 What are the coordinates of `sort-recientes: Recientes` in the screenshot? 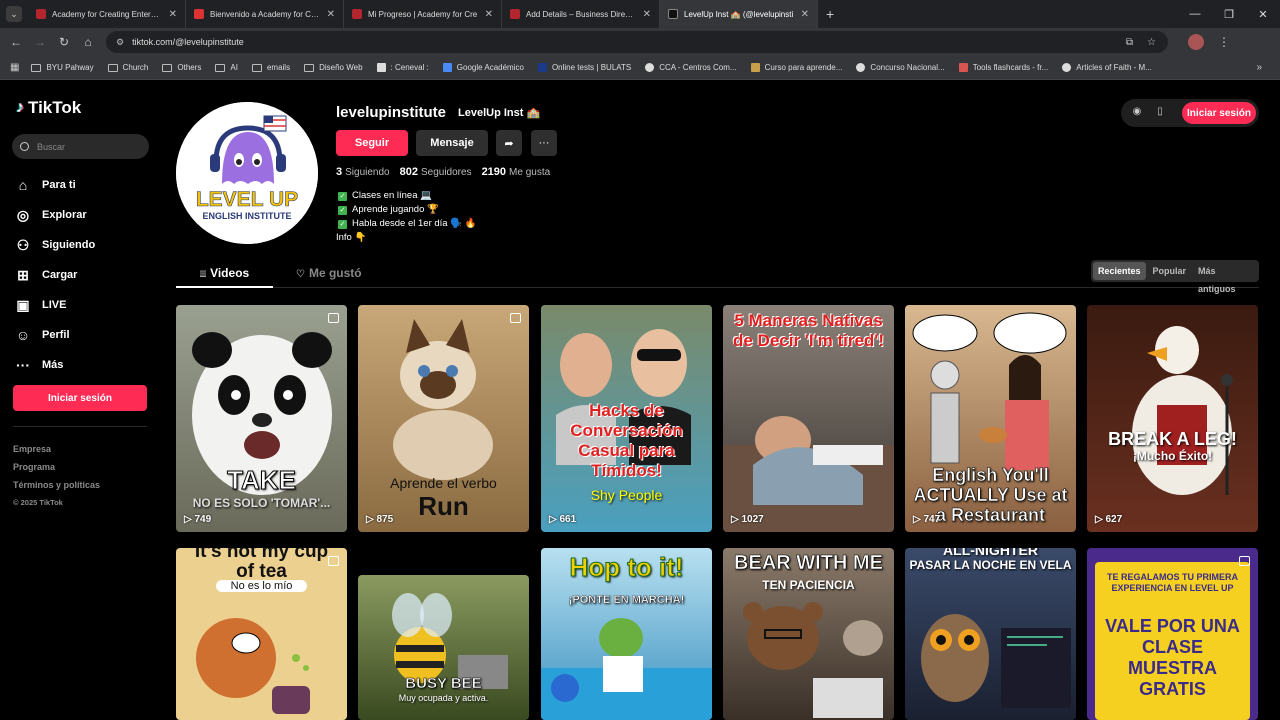 It's located at (1119, 271).